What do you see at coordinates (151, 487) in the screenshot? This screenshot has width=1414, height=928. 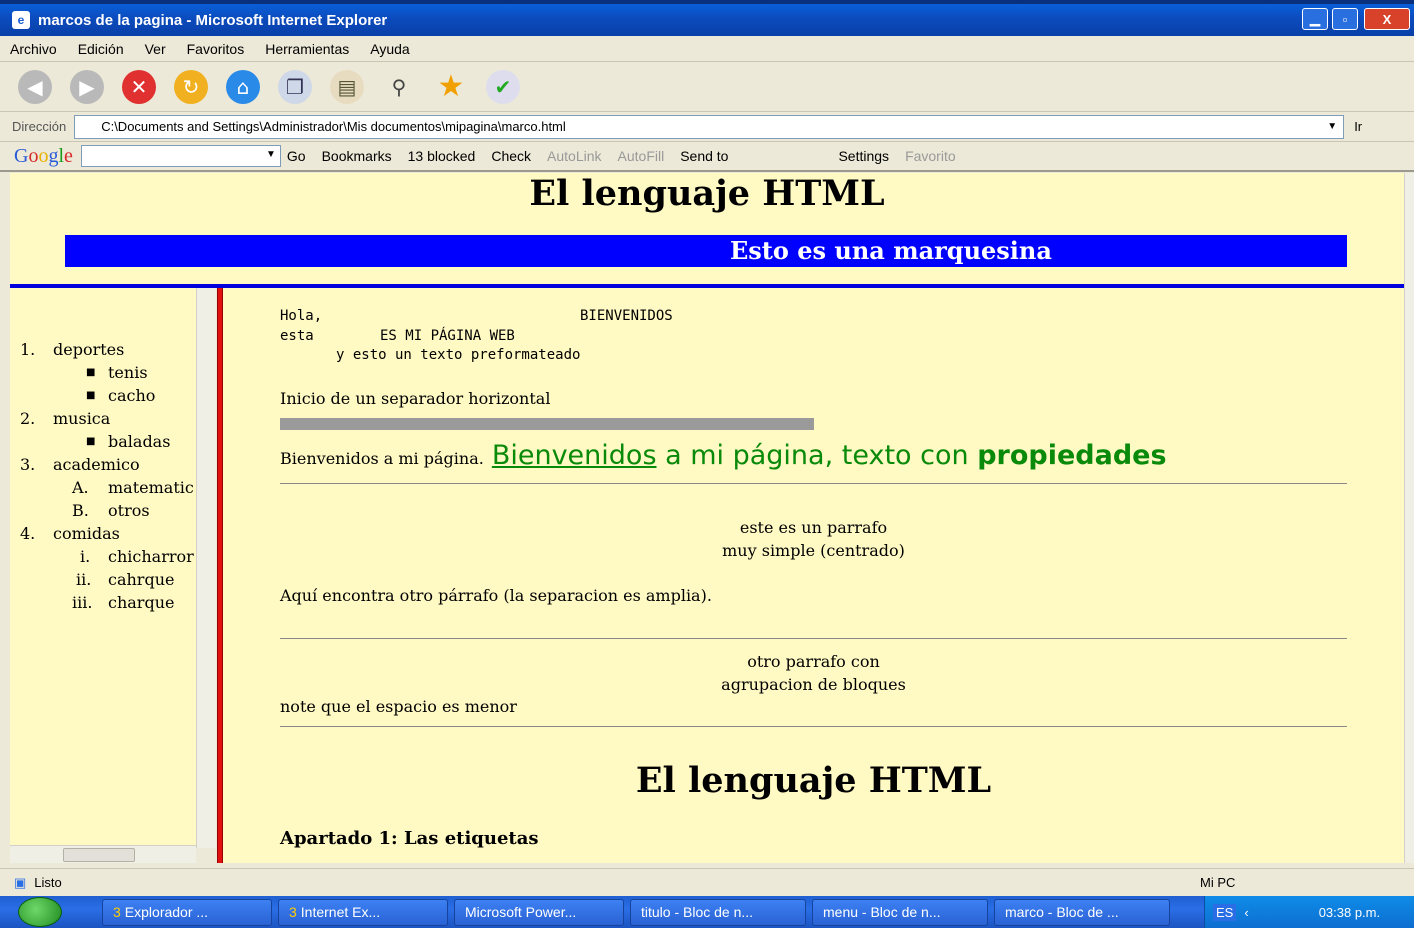 I see `list-item-matematica: matematic` at bounding box center [151, 487].